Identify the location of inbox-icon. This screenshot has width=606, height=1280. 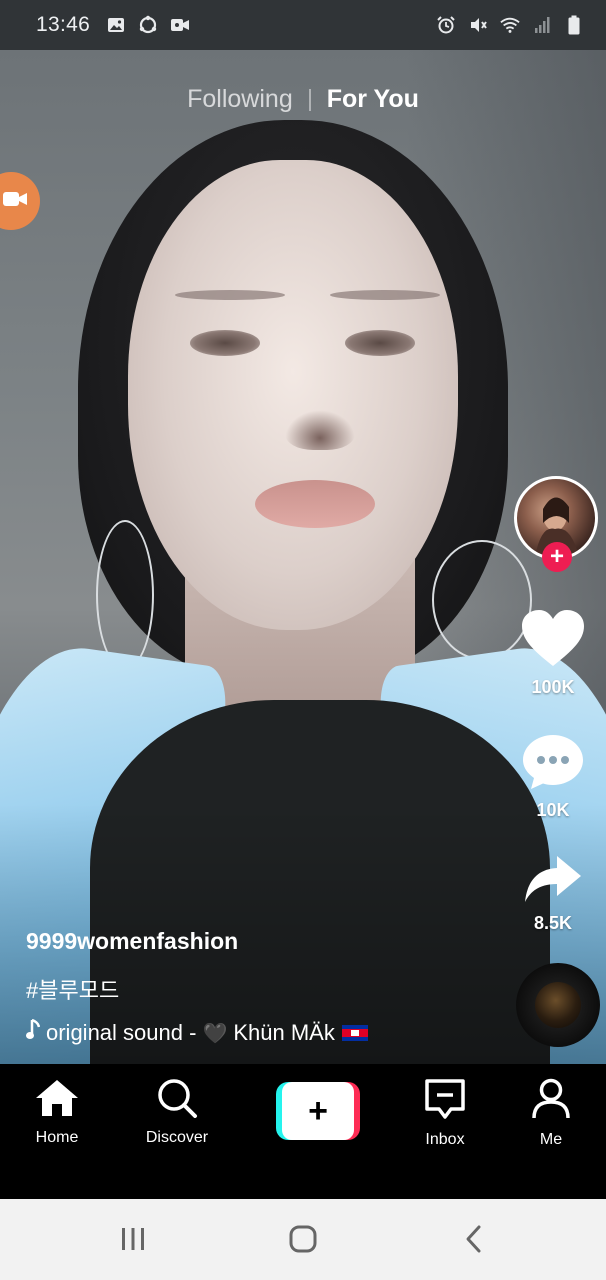
(445, 1101).